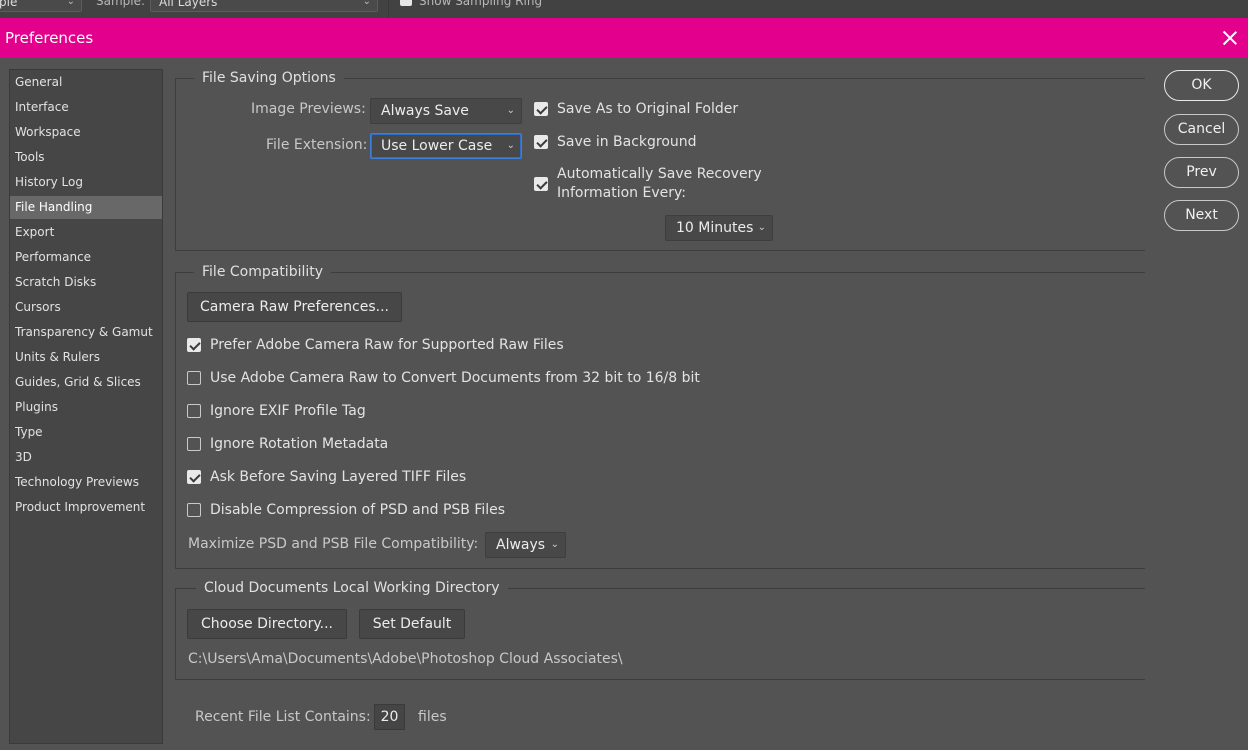 This screenshot has width=1248, height=750. I want to click on group-title: File Compatibility, so click(263, 272).